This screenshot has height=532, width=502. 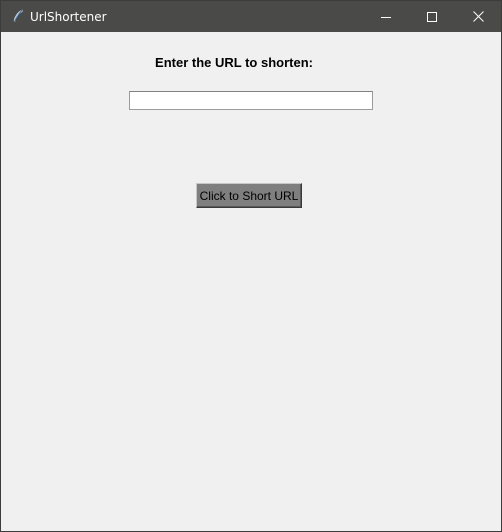 I want to click on url-input, so click(x=251, y=100).